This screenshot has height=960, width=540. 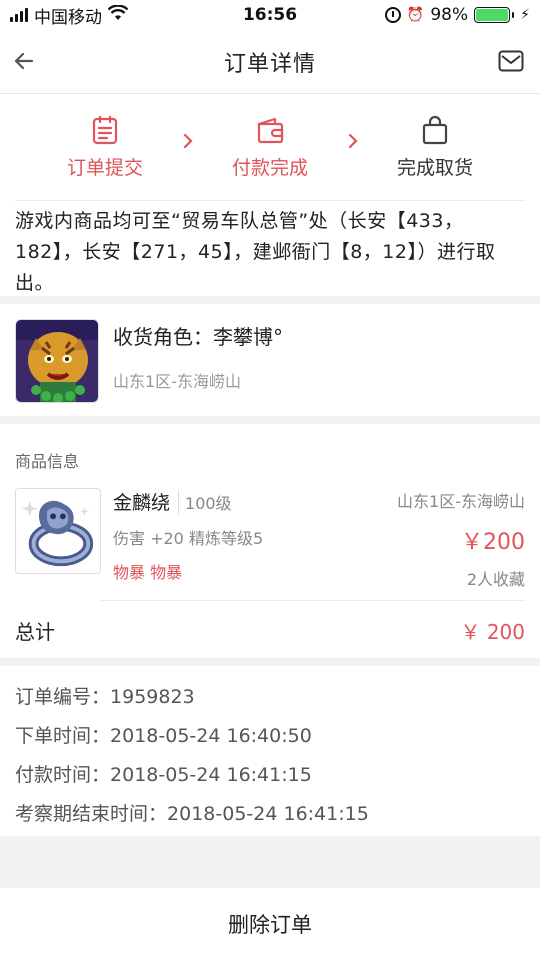 I want to click on receiver-label: 收货角色：, so click(x=163, y=337).